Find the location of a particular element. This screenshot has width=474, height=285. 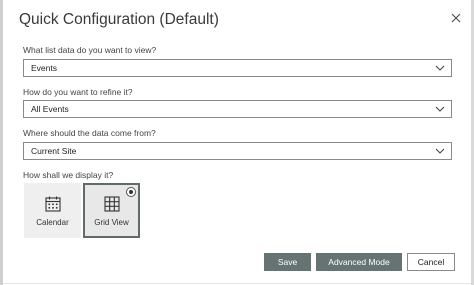

list-data-value: Events is located at coordinates (44, 68).